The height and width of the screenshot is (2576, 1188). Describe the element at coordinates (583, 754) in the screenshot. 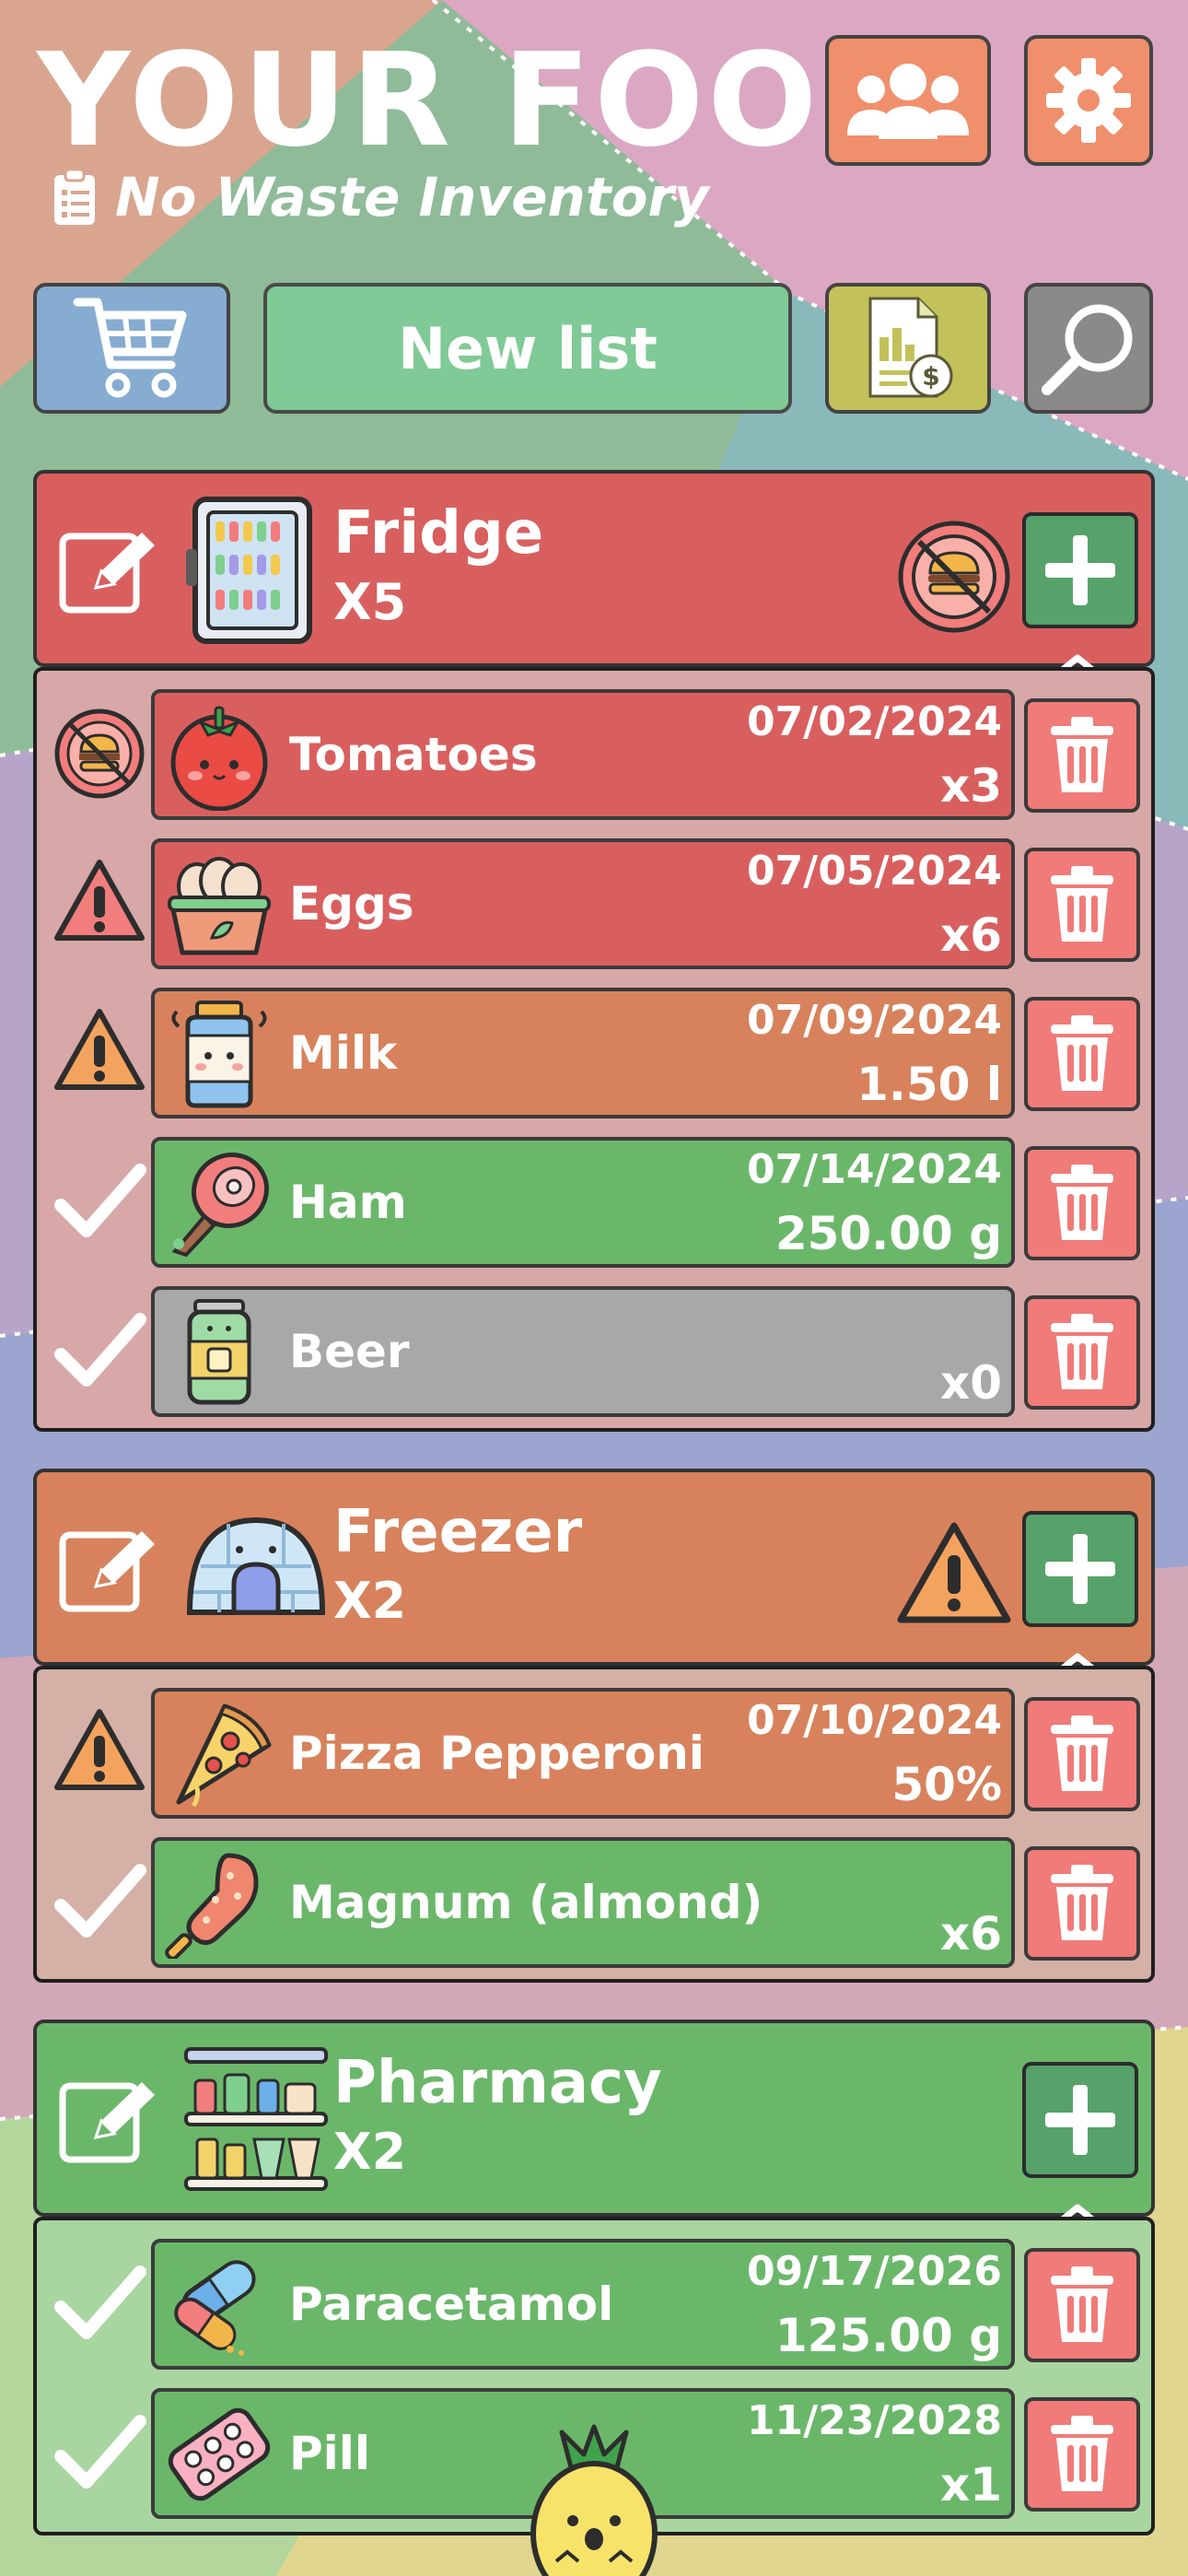

I see `item-card: Tomatoes 07/02/2024 x3` at that location.